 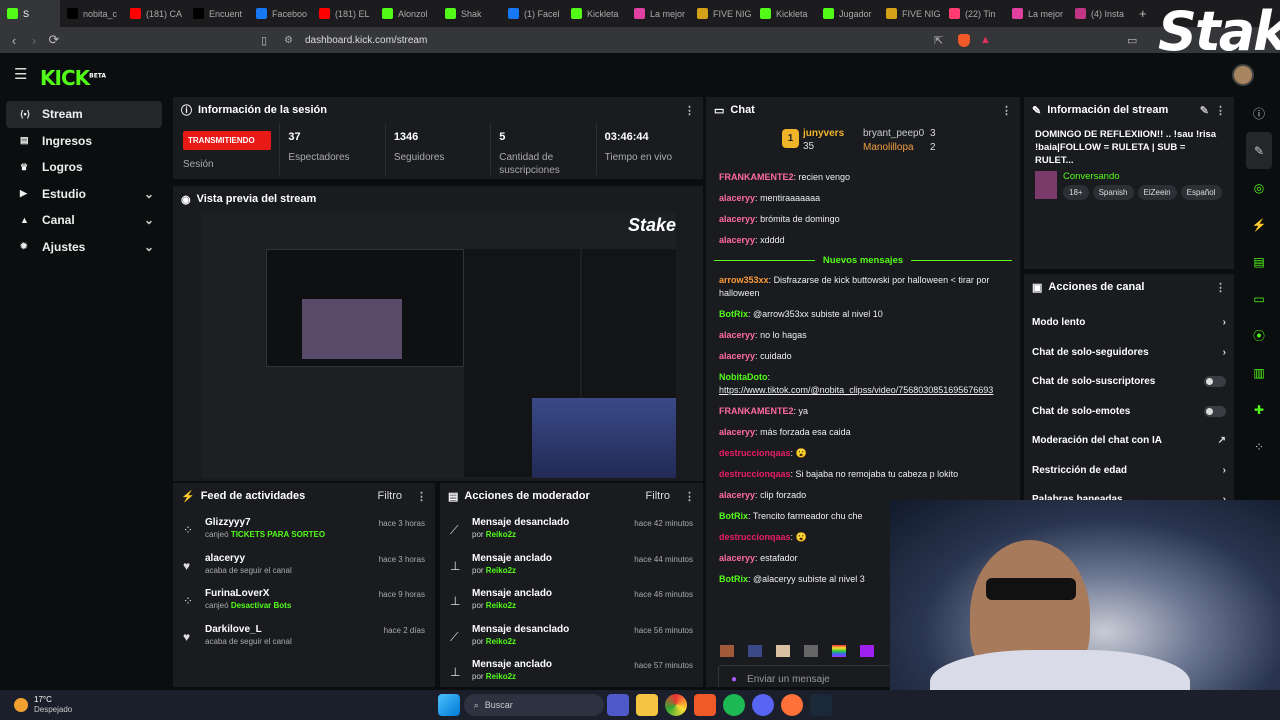 I want to click on feed-user: alaceryy, so click(x=248, y=558).